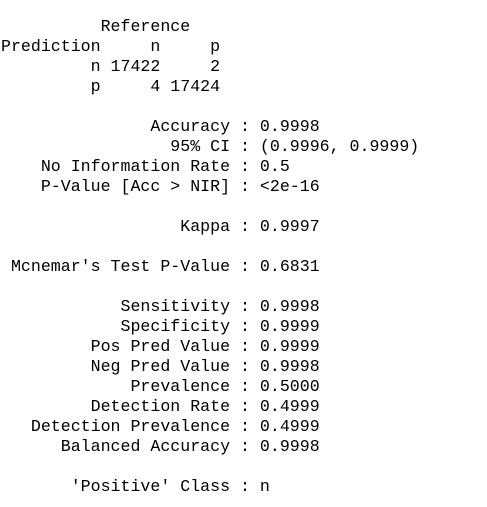 The height and width of the screenshot is (507, 487). I want to click on sensitivity-line: Sensitivity : 0.9998, so click(160, 306).